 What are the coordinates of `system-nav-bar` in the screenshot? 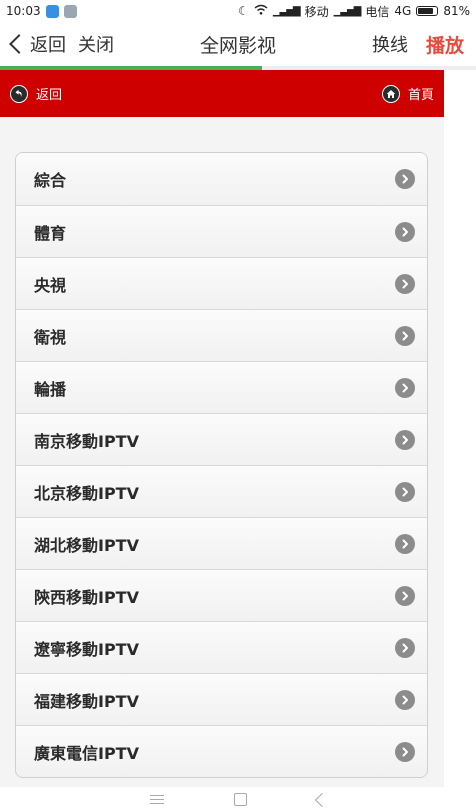 It's located at (238, 799).